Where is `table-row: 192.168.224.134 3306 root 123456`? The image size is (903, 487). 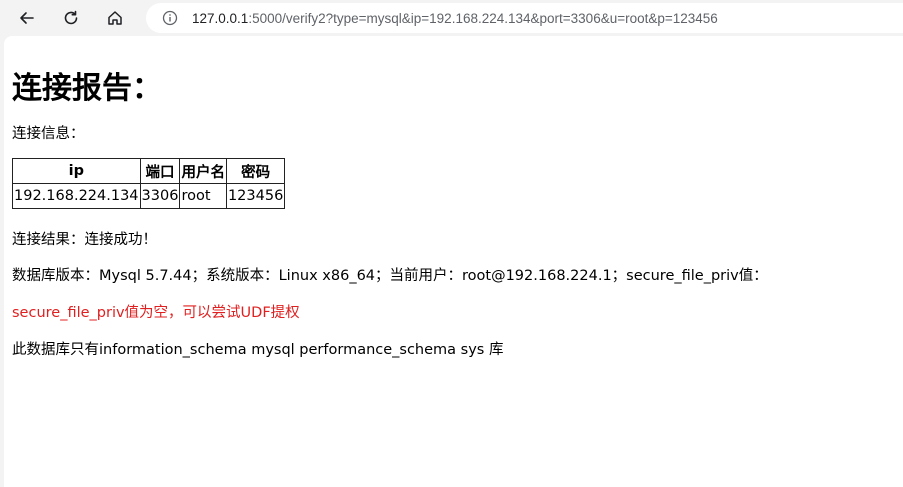 table-row: 192.168.224.134 3306 root 123456 is located at coordinates (149, 196).